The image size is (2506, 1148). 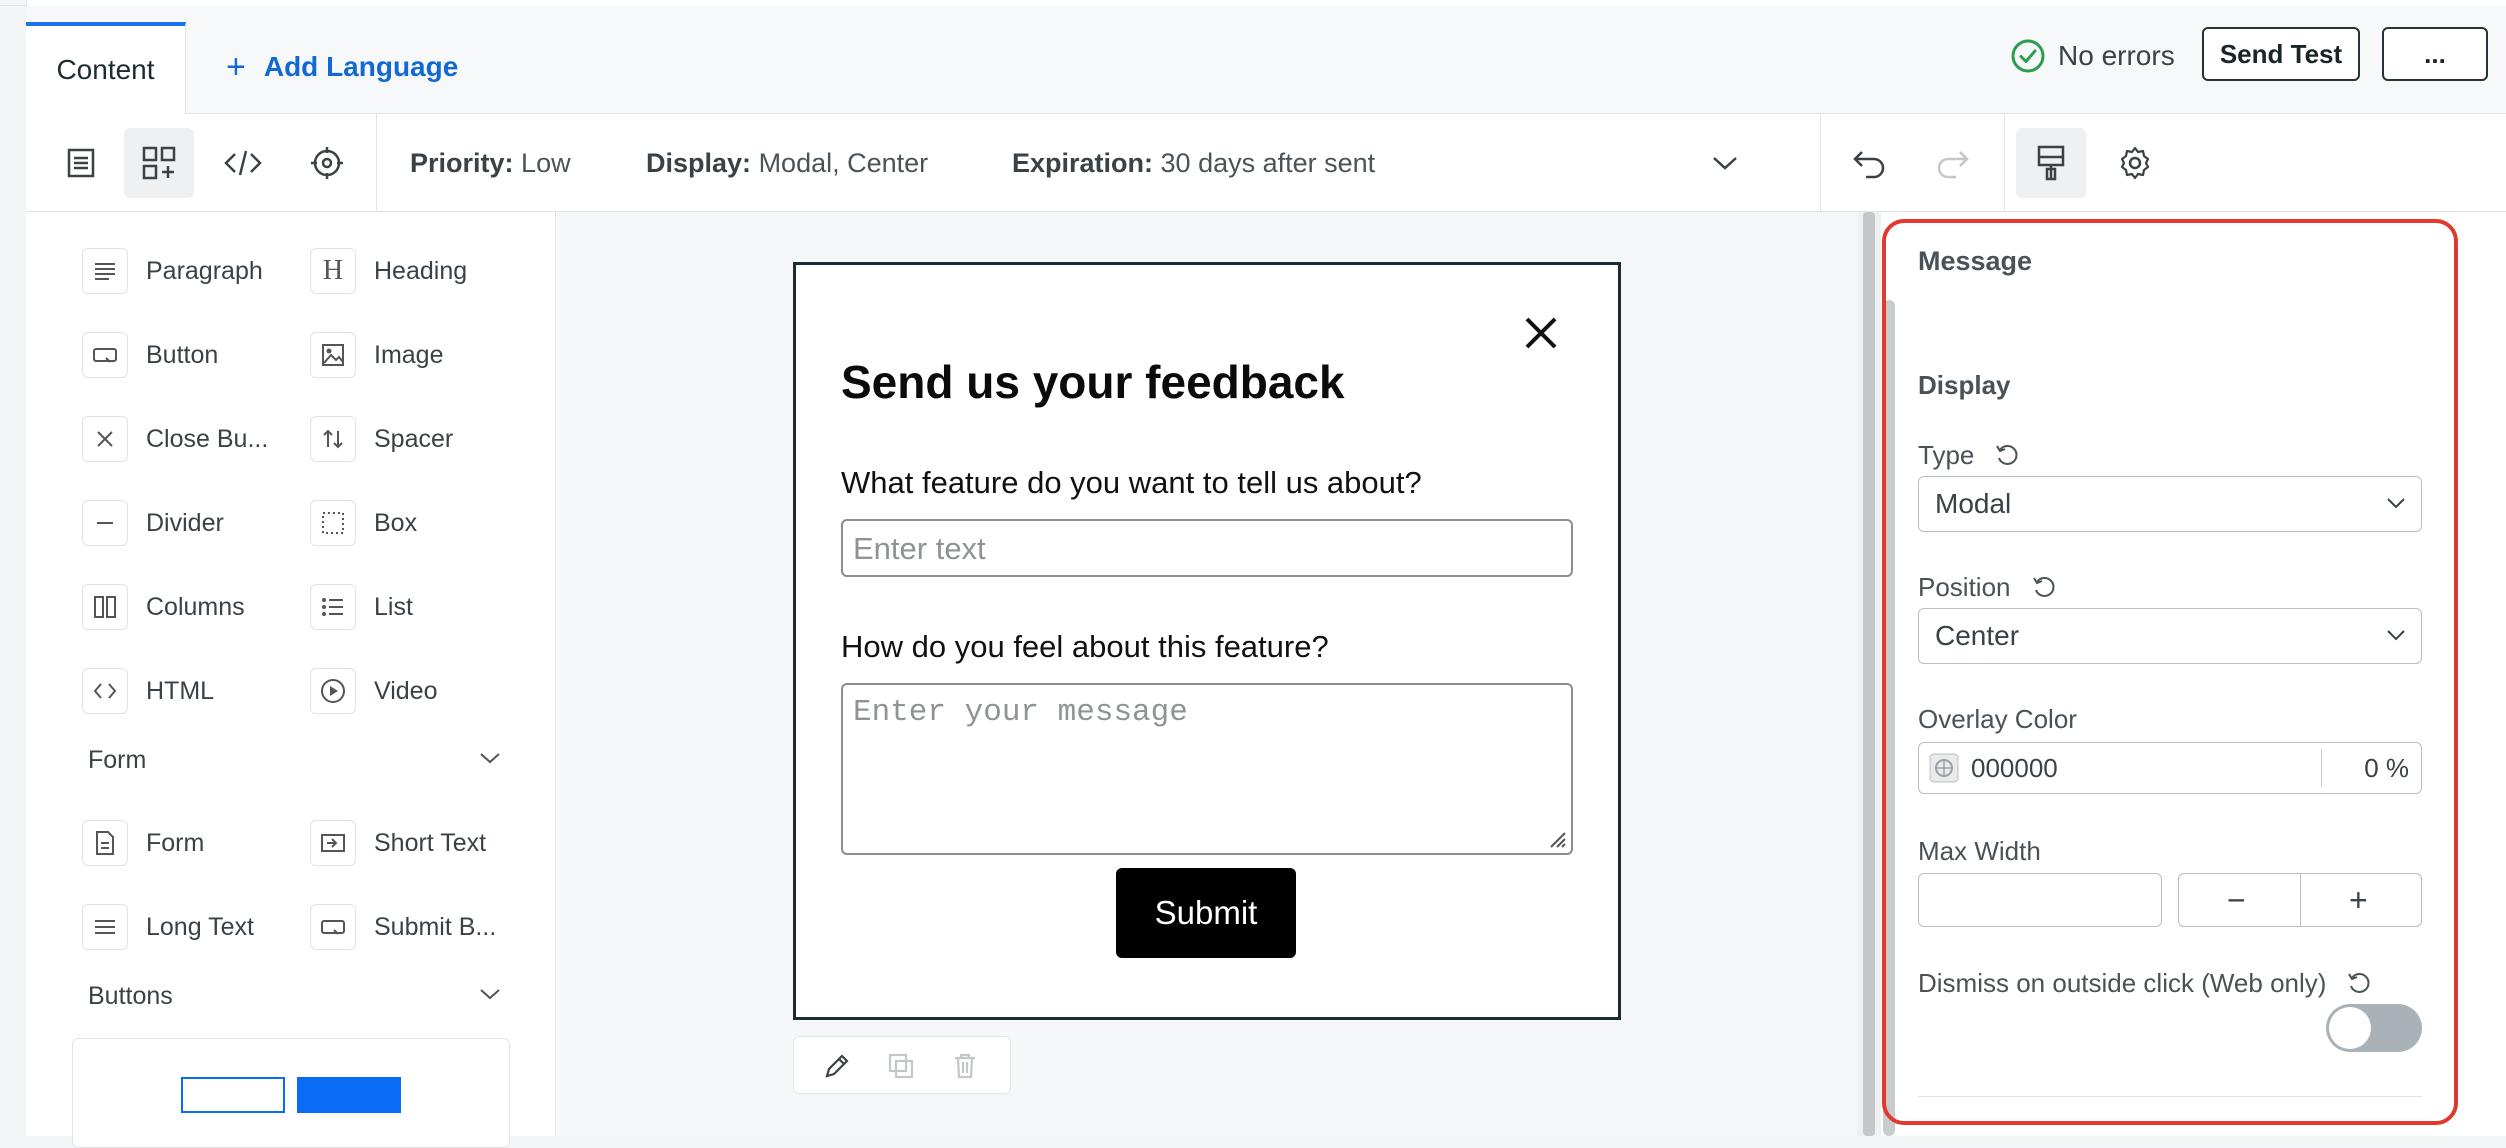 What do you see at coordinates (2146, 983) in the screenshot?
I see `dismiss-label: Dismiss on outside click (Web only)` at bounding box center [2146, 983].